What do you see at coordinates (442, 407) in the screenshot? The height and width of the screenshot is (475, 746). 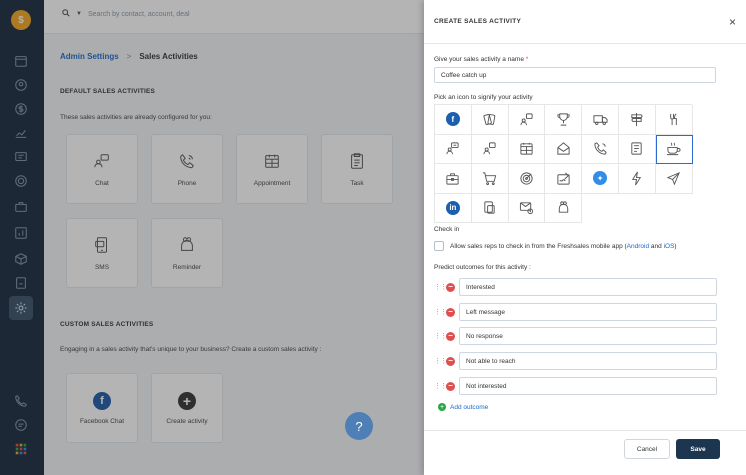 I see `plus-icon: +` at bounding box center [442, 407].